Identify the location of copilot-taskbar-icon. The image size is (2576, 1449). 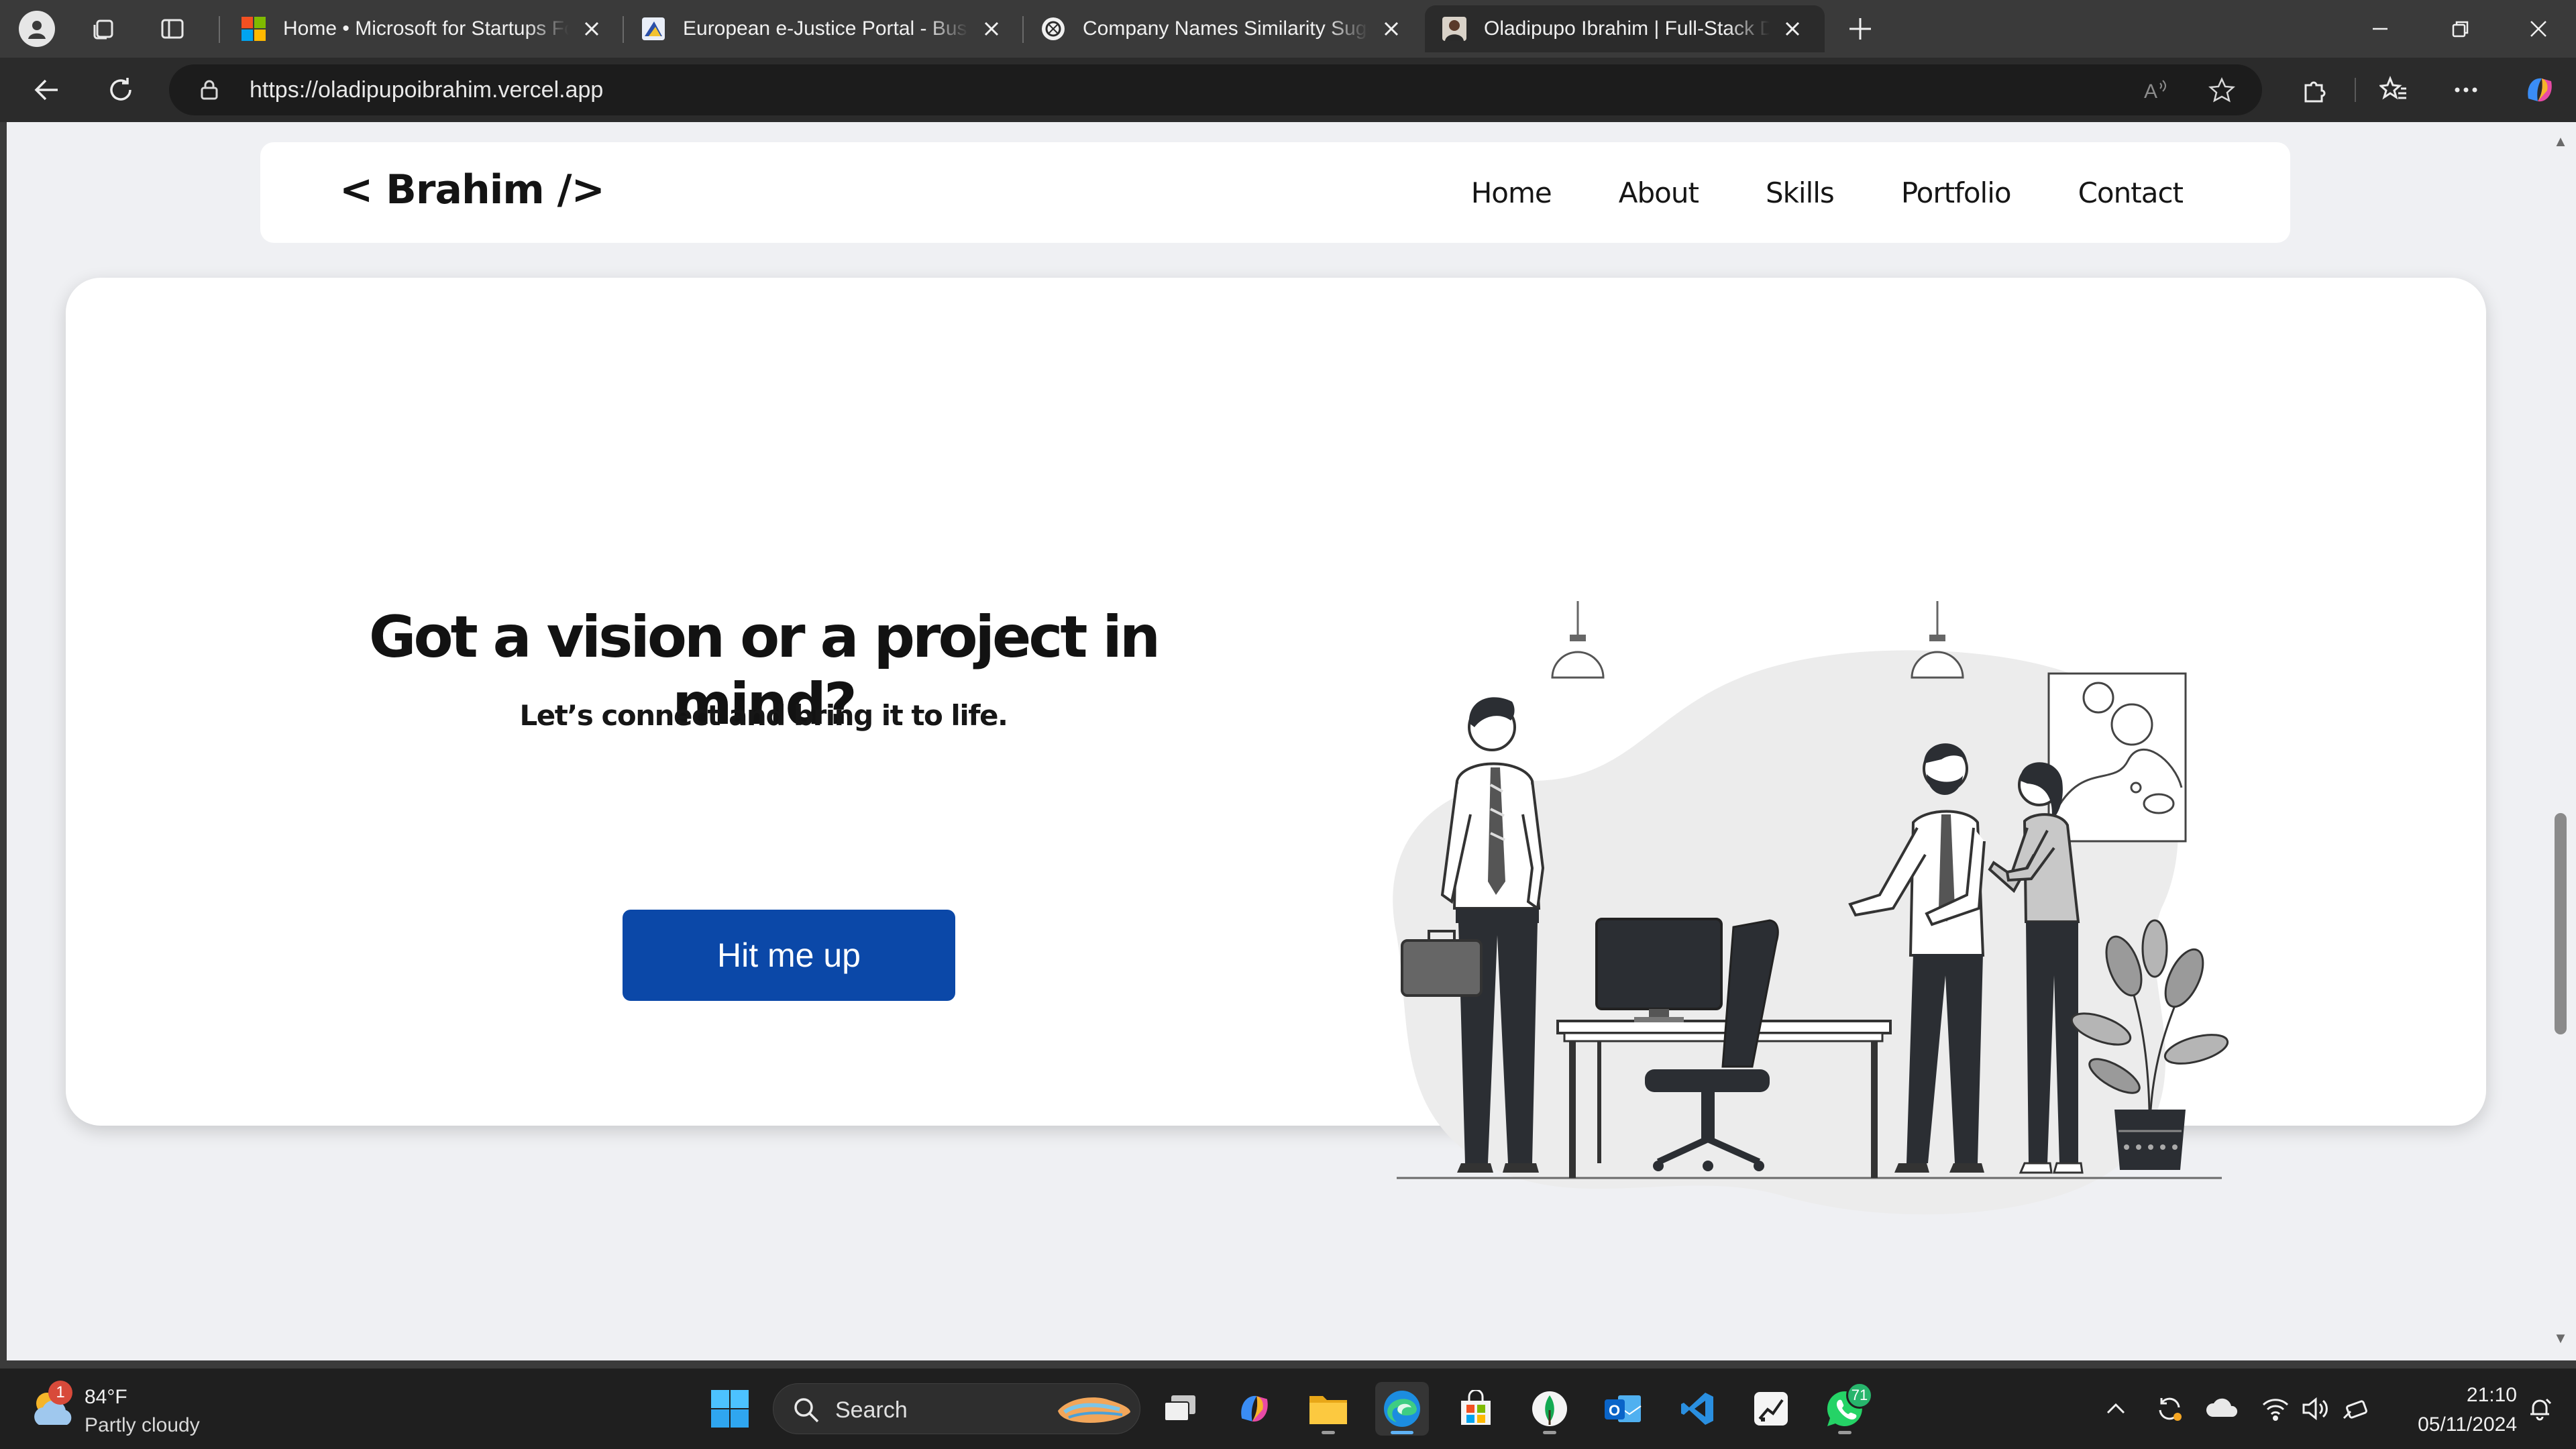
(1254, 1409).